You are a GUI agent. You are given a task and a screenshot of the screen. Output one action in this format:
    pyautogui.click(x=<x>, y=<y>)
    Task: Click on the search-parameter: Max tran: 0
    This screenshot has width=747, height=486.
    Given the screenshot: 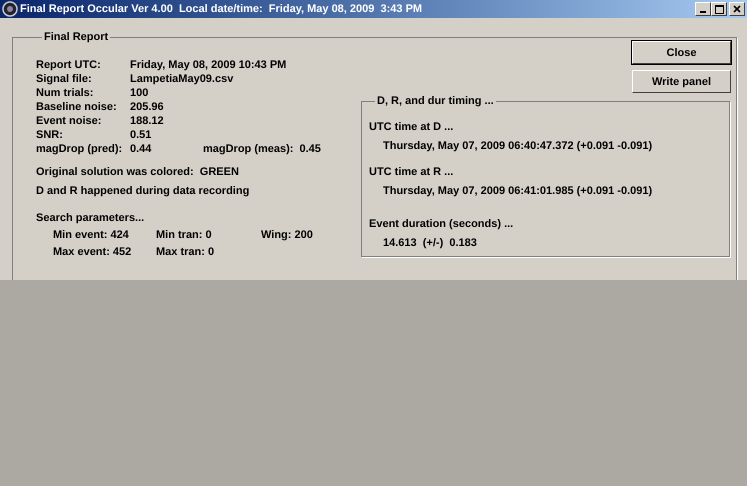 What is the action you would take?
    pyautogui.click(x=185, y=252)
    